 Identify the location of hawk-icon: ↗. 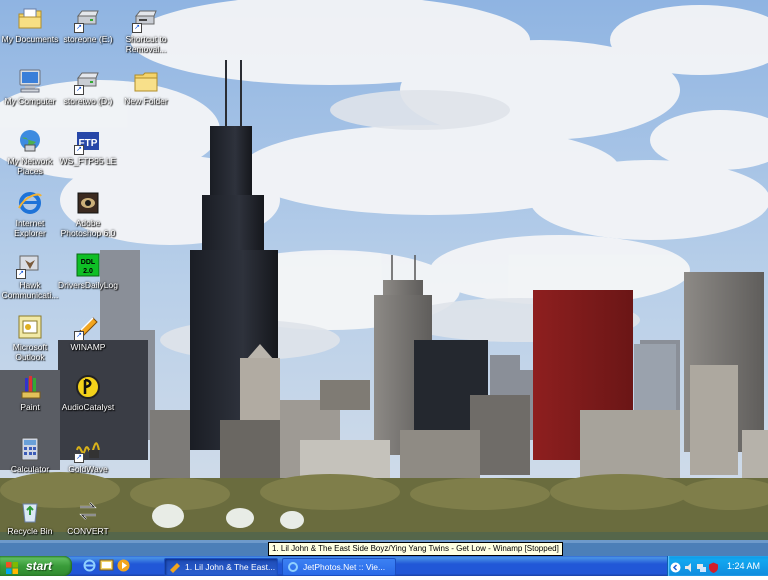
(29, 265).